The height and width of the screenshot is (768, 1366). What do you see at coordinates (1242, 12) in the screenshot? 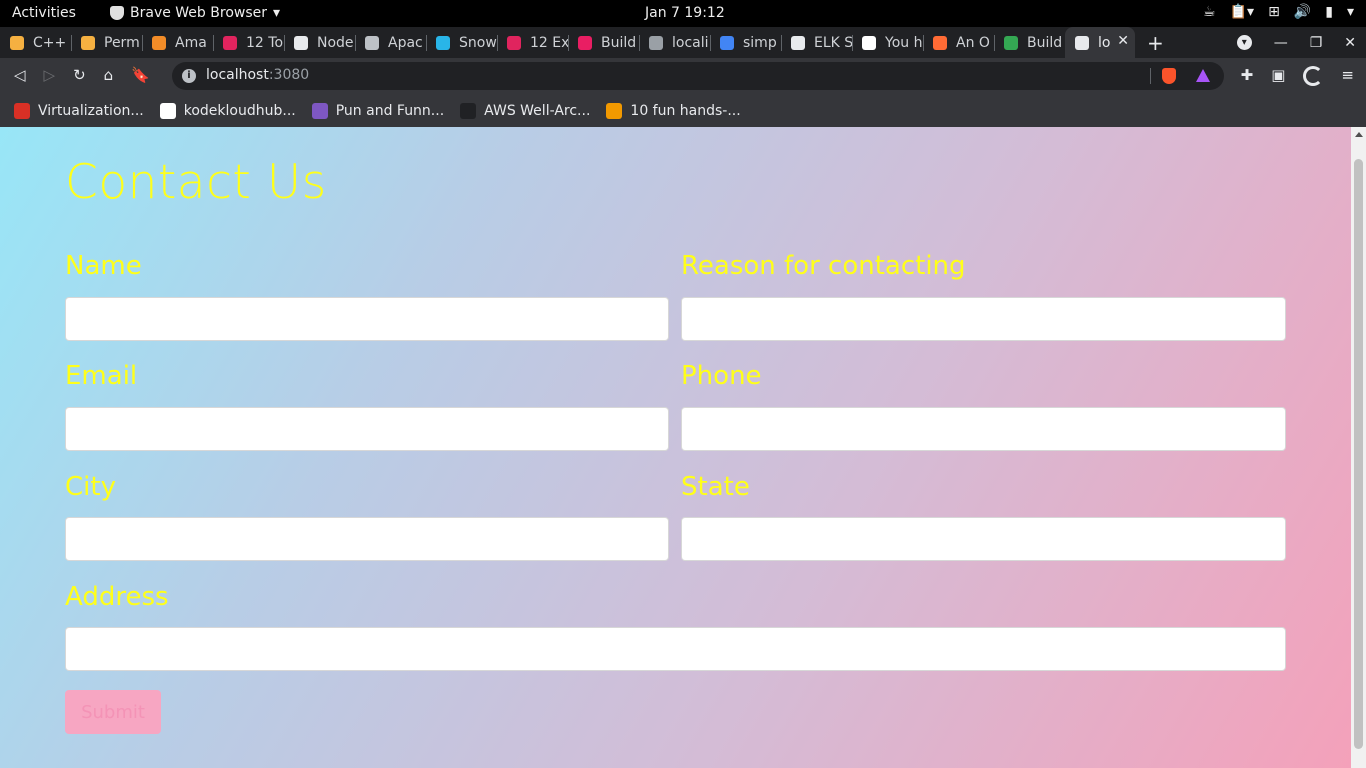
I see `clipboard-icon: 📋▾` at bounding box center [1242, 12].